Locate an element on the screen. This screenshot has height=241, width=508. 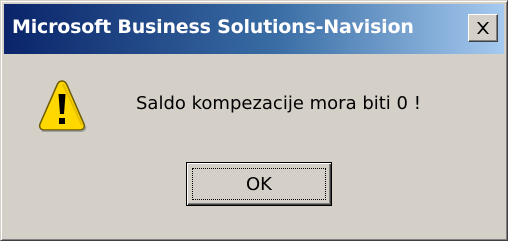
dialog-message: Saldo kompezacije mora biti 0 ! is located at coordinates (278, 103).